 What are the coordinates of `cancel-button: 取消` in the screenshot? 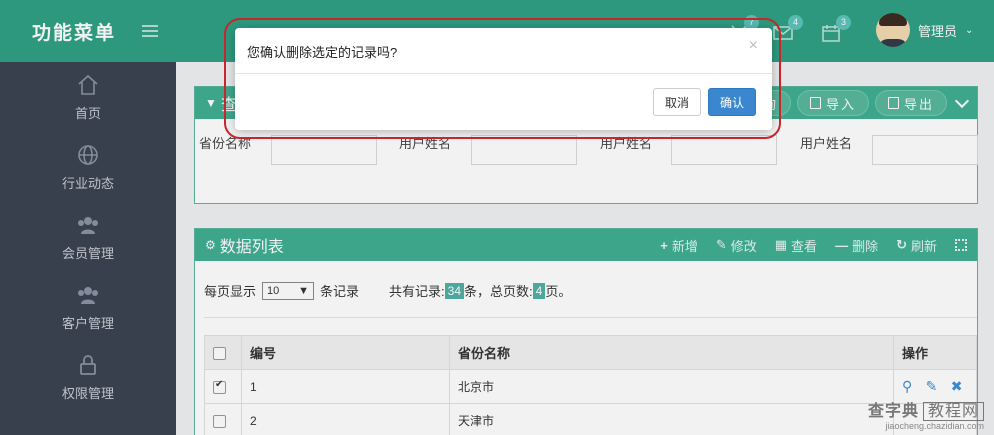 It's located at (677, 102).